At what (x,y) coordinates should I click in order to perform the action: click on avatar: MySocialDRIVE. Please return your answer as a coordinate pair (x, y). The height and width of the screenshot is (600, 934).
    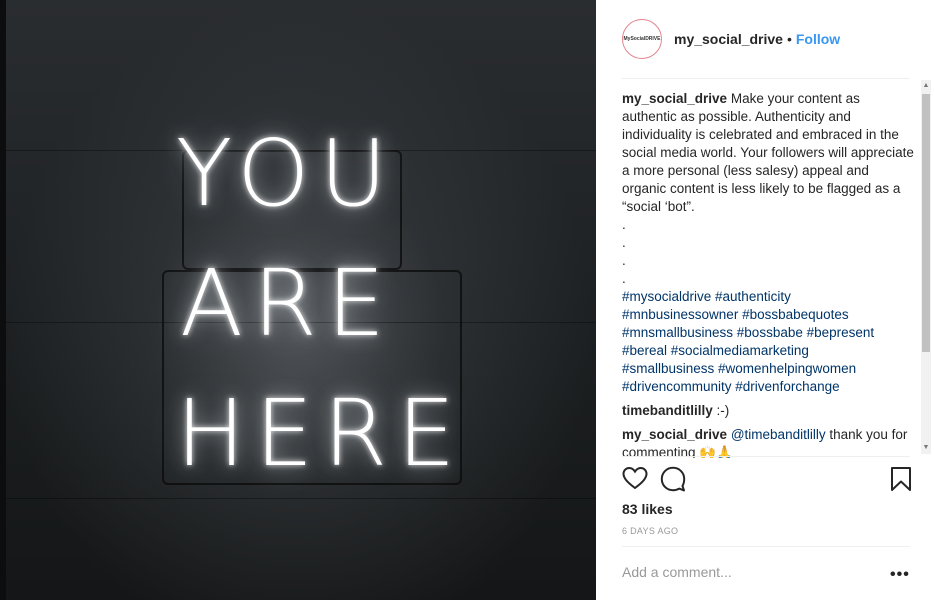
    Looking at the image, I should click on (642, 39).